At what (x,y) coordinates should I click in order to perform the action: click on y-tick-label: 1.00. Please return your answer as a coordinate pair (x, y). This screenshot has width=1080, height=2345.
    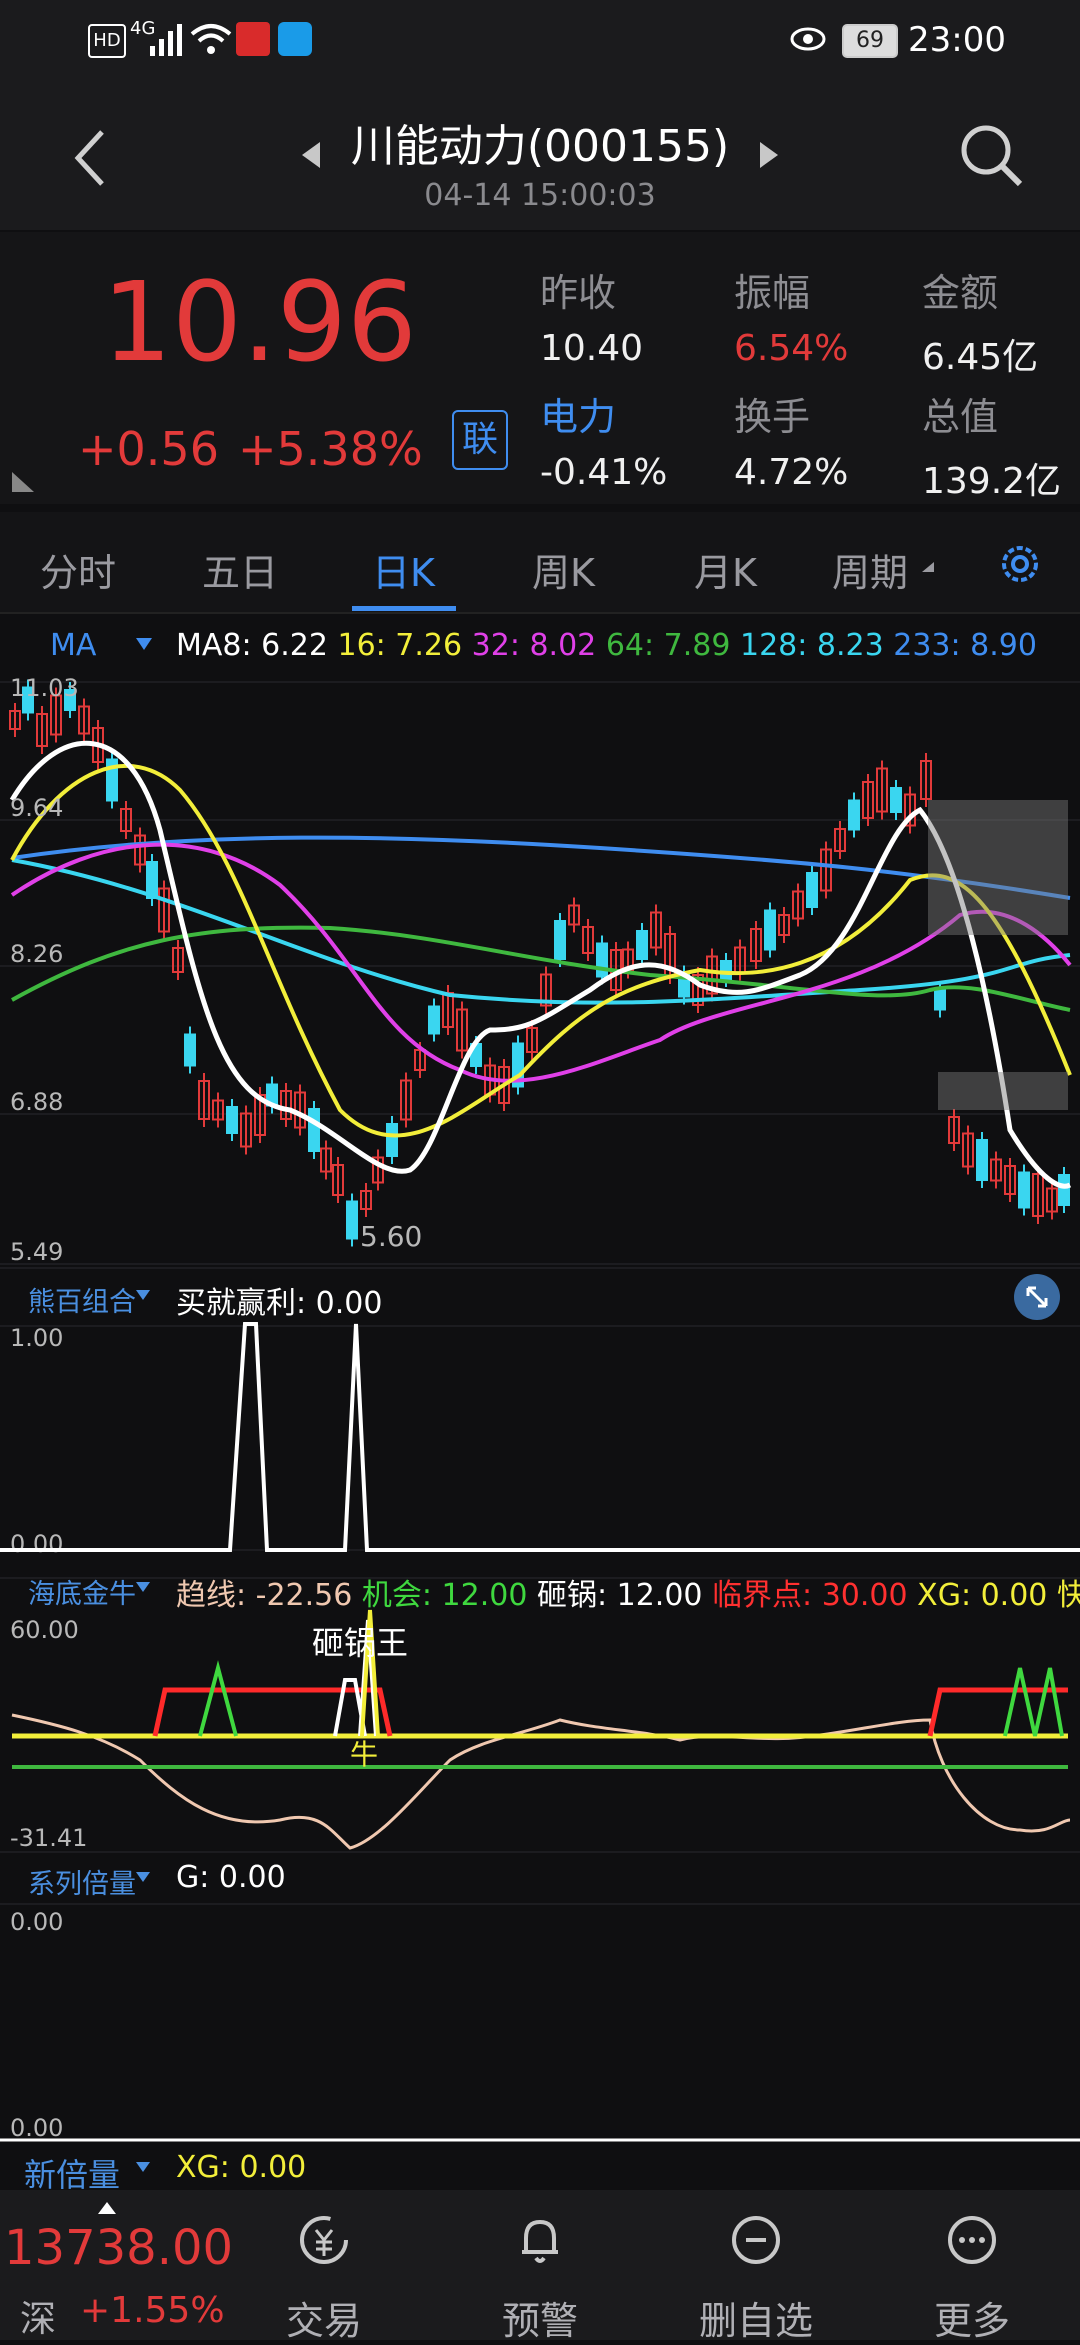
    Looking at the image, I should click on (36, 1338).